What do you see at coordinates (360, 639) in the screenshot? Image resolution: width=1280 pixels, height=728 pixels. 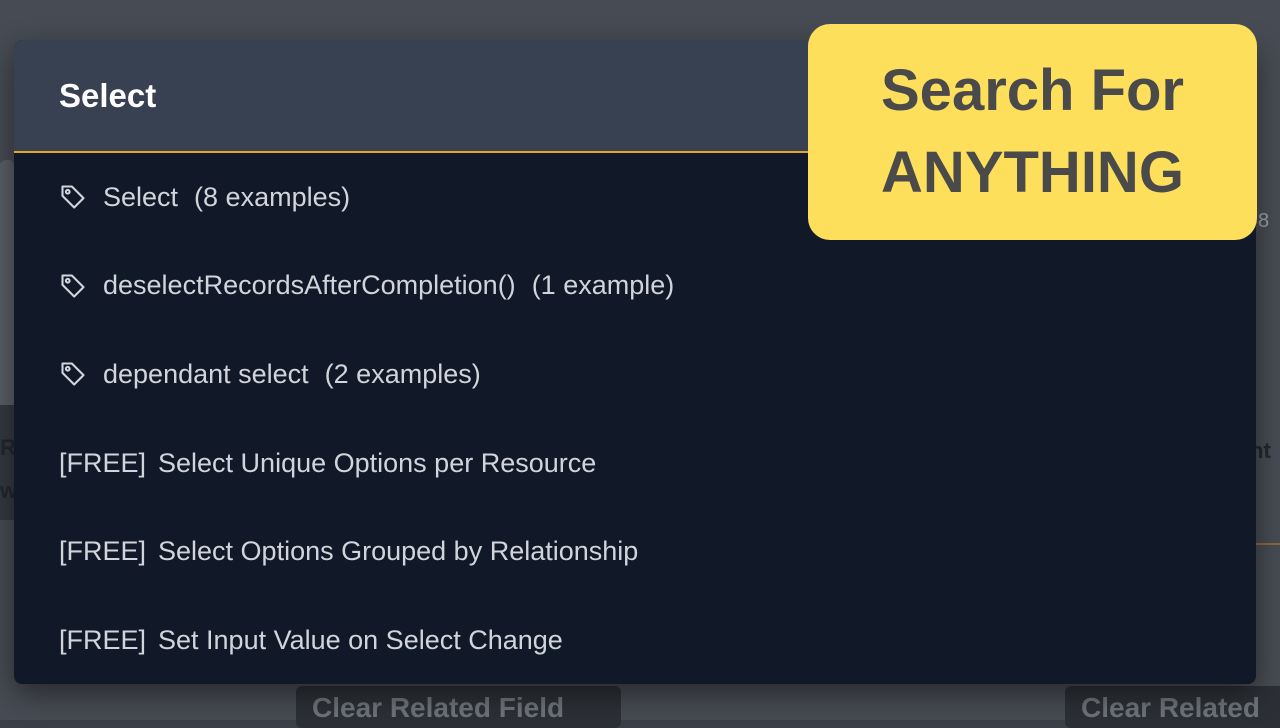 I see `result-label: Set Input Value on Select Change` at bounding box center [360, 639].